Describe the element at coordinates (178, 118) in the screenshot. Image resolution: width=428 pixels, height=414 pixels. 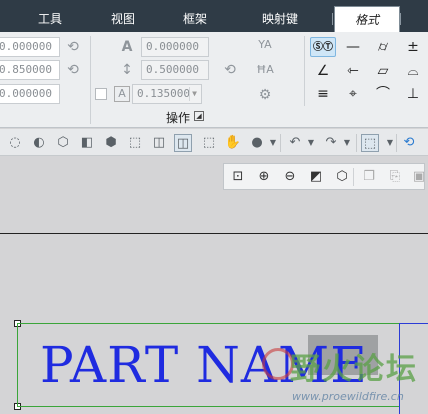
I see `group-label-operations: 操作` at that location.